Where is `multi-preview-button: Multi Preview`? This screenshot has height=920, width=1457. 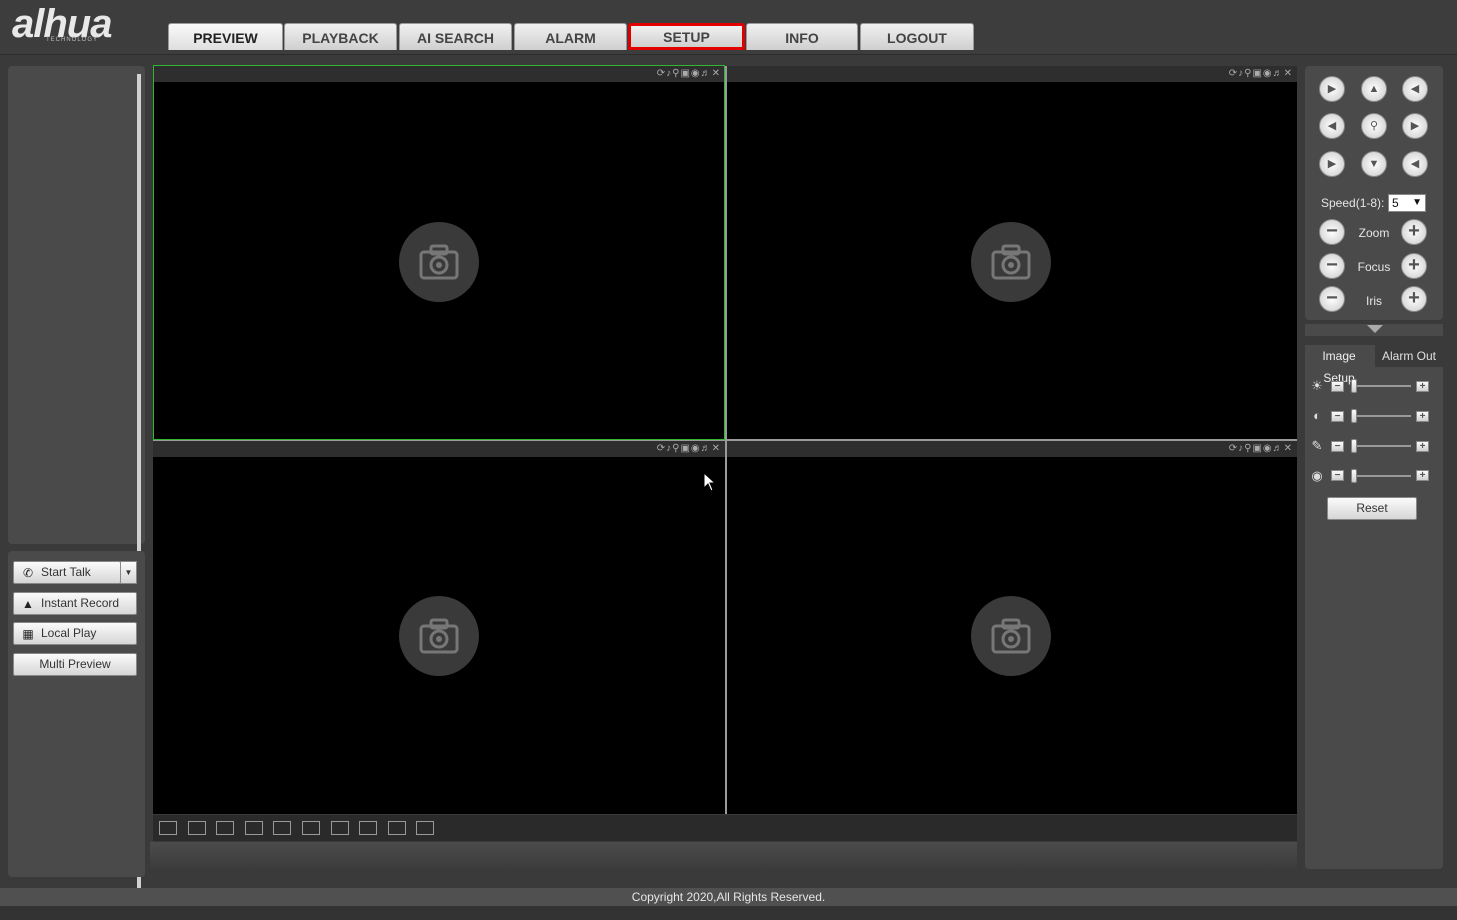
multi-preview-button: Multi Preview is located at coordinates (75, 664).